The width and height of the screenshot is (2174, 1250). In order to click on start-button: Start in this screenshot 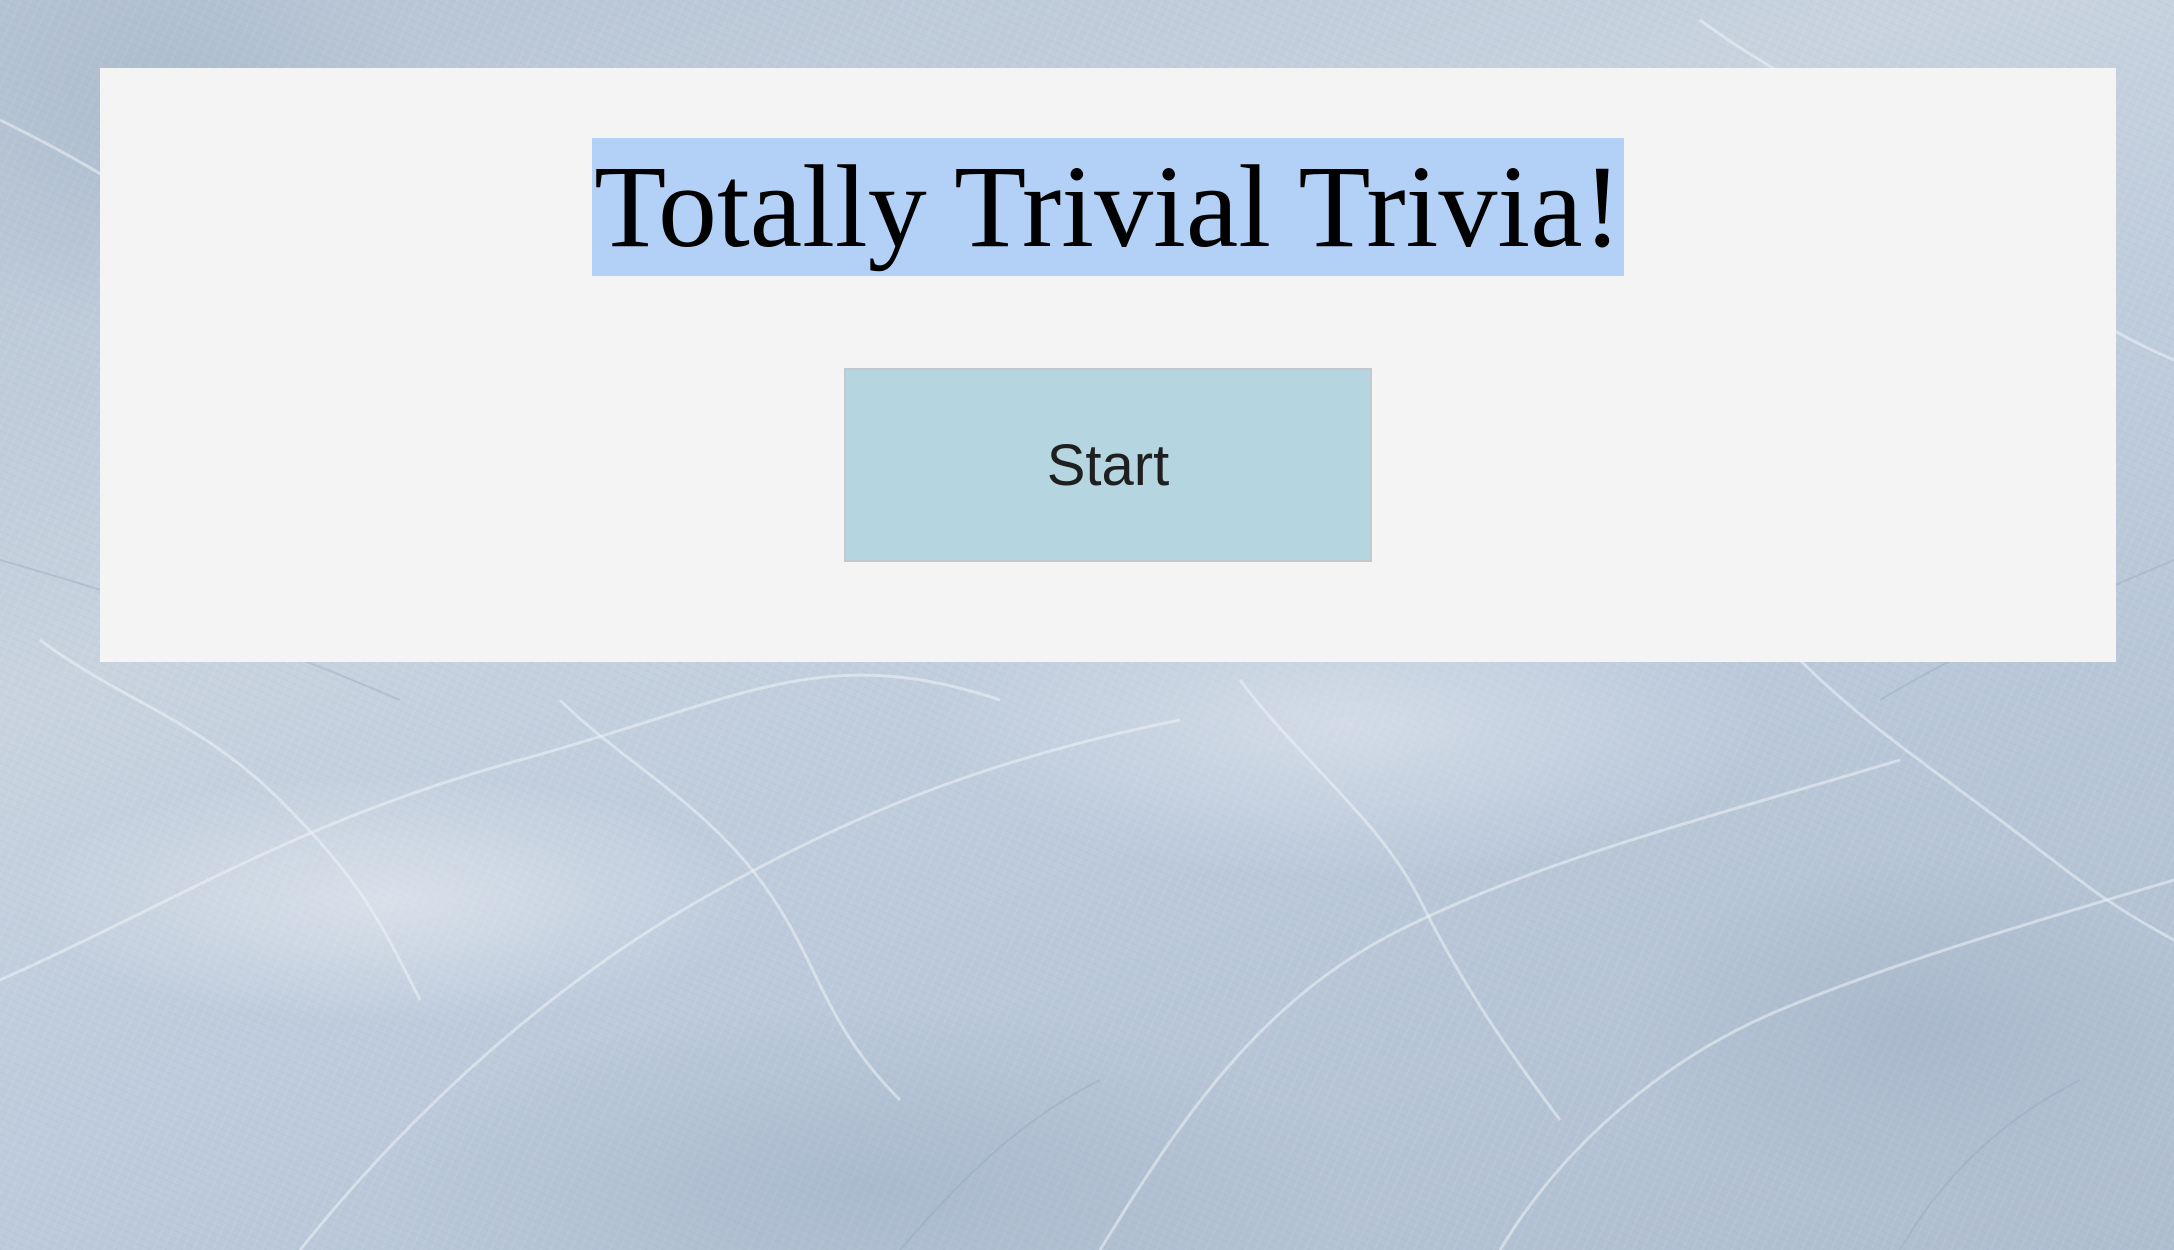, I will do `click(1108, 465)`.